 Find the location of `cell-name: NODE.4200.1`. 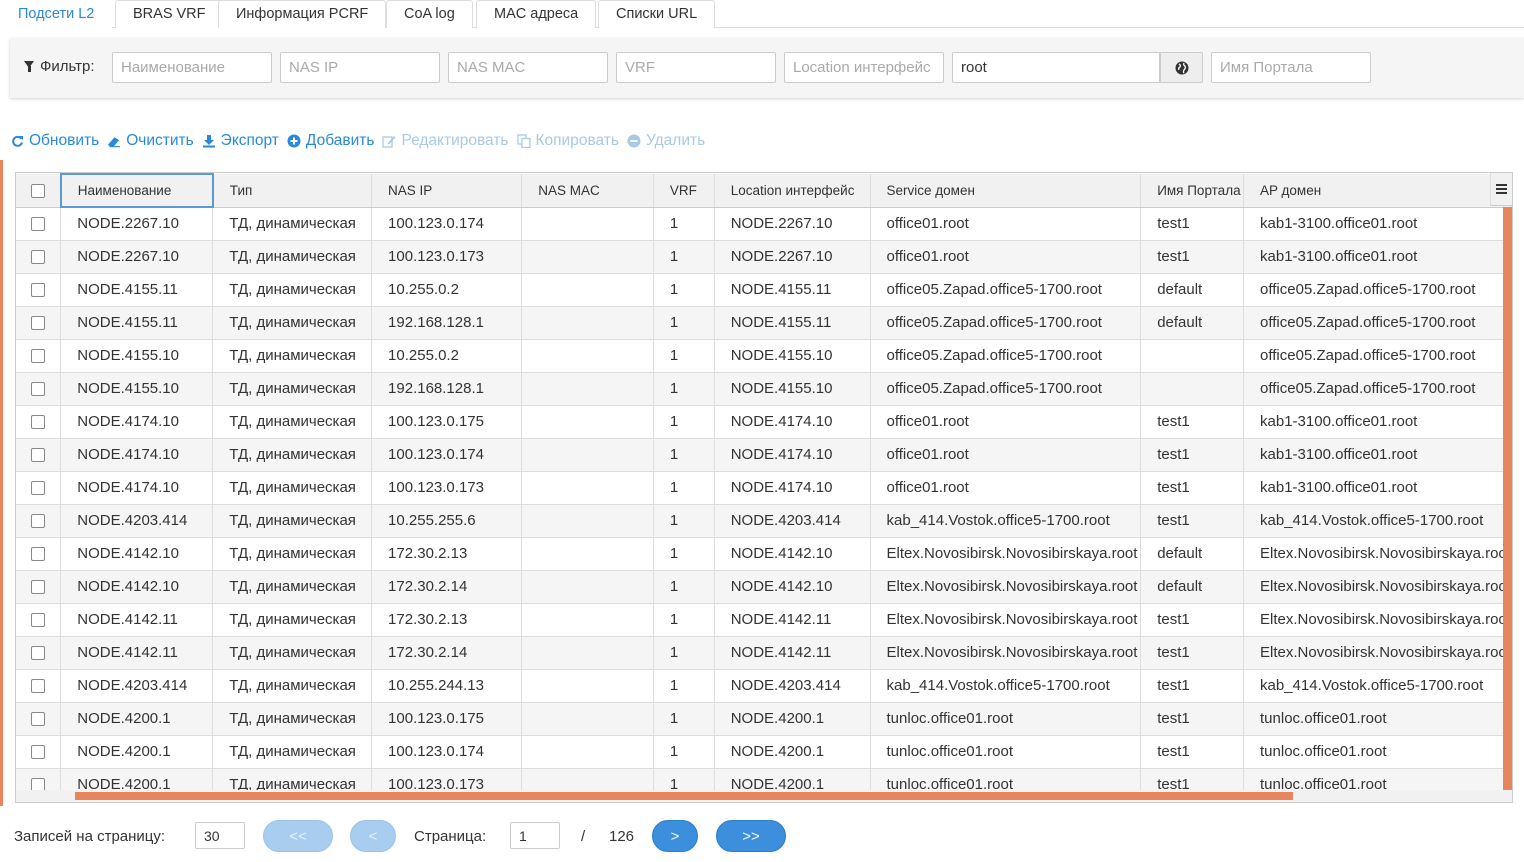

cell-name: NODE.4200.1 is located at coordinates (137, 719).